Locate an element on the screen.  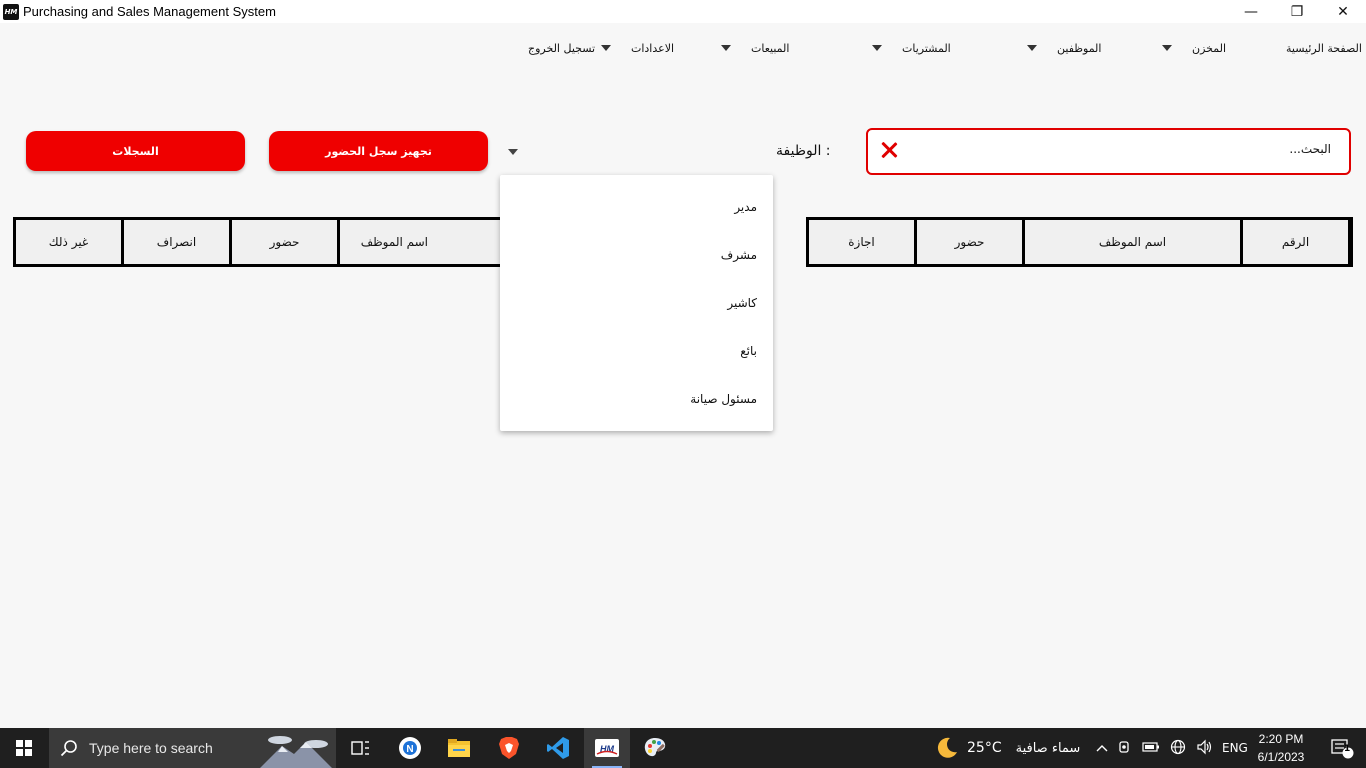
menu-home-label: الصفحة الرئيسية is located at coordinates (1324, 48).